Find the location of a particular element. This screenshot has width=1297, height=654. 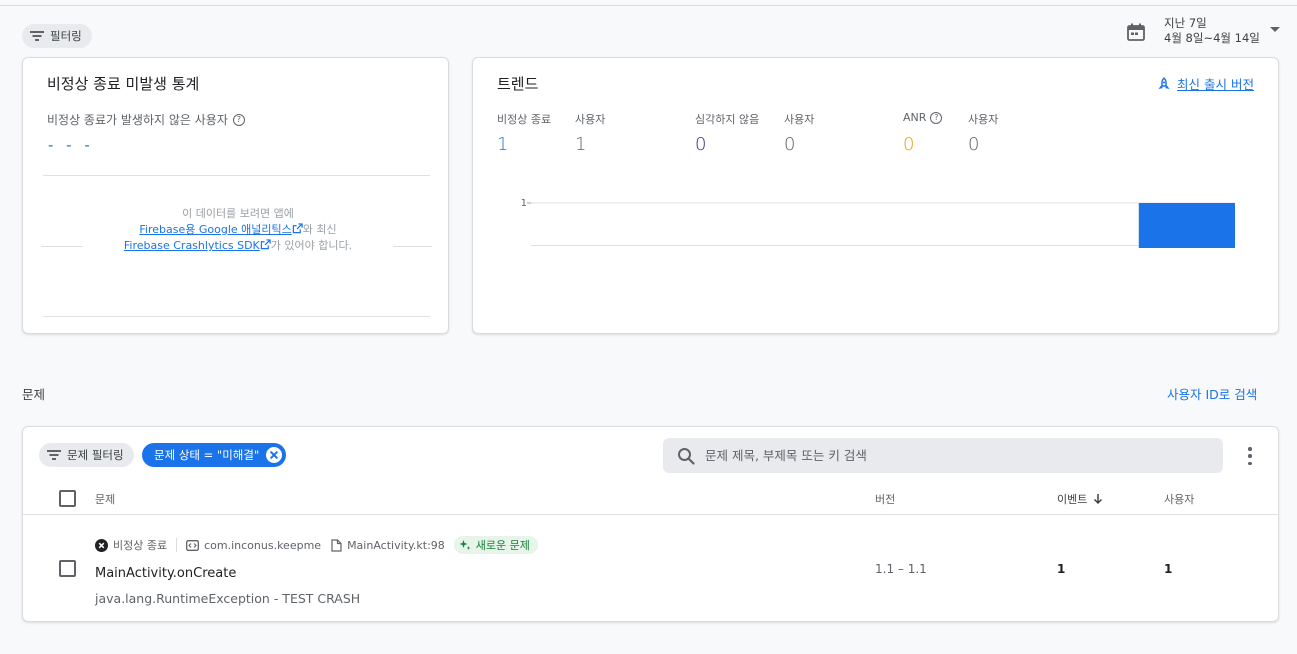

filter-chip: 필터링 is located at coordinates (57, 36).